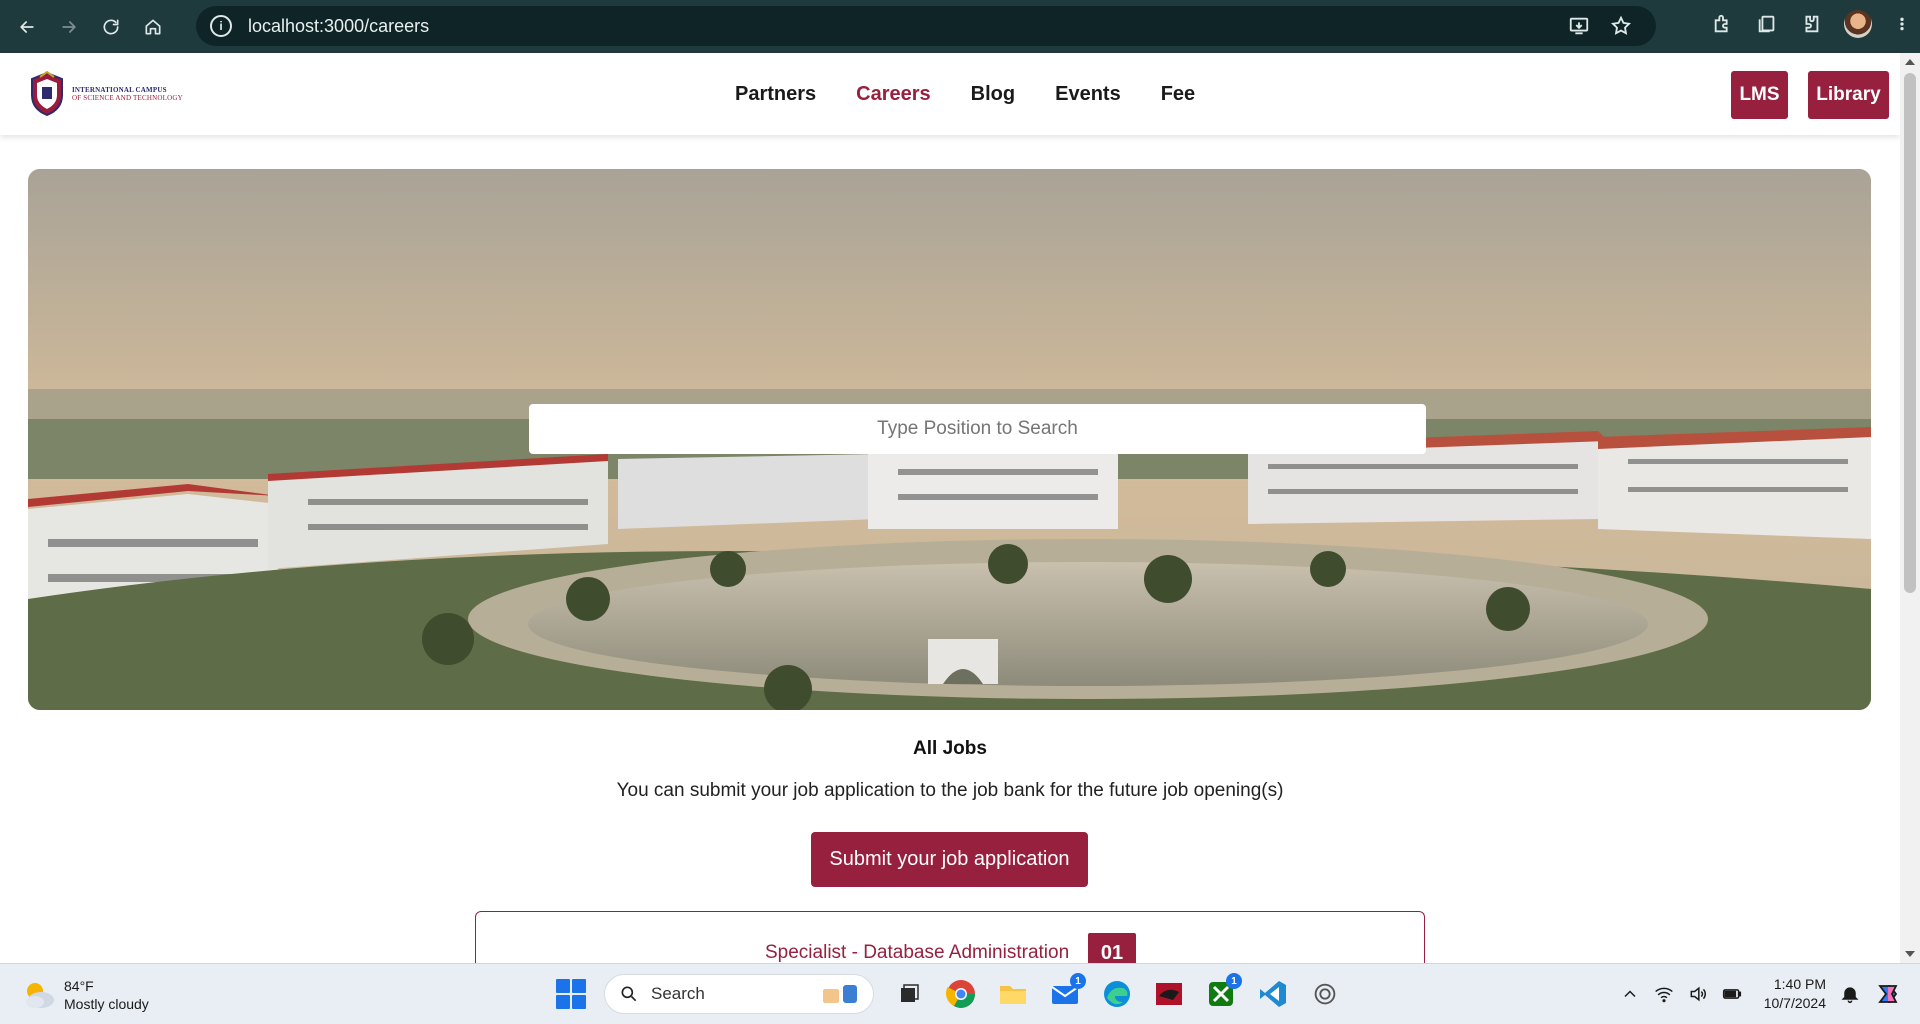 The image size is (1920, 1024). Describe the element at coordinates (775, 94) in the screenshot. I see `nav-partners: Partners` at that location.